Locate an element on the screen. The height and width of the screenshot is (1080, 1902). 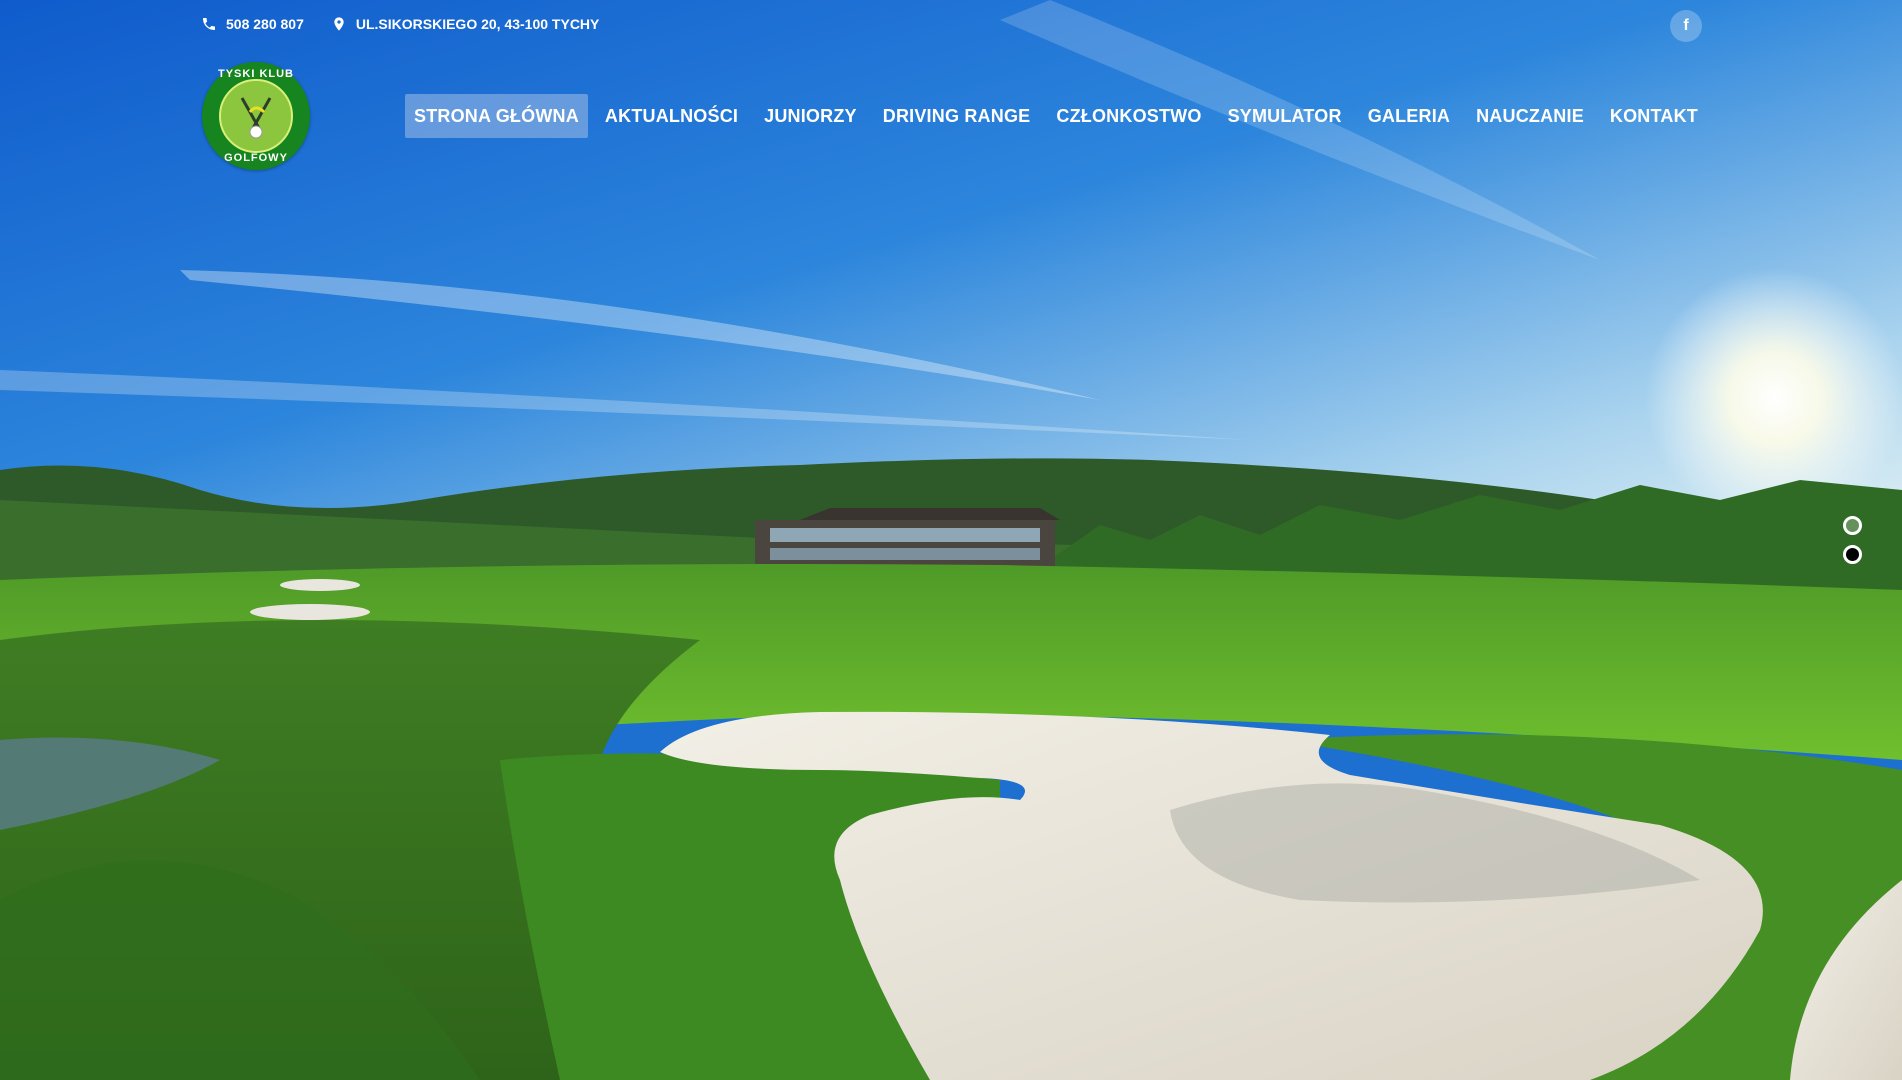
slider-dot-active is located at coordinates (1852, 554).